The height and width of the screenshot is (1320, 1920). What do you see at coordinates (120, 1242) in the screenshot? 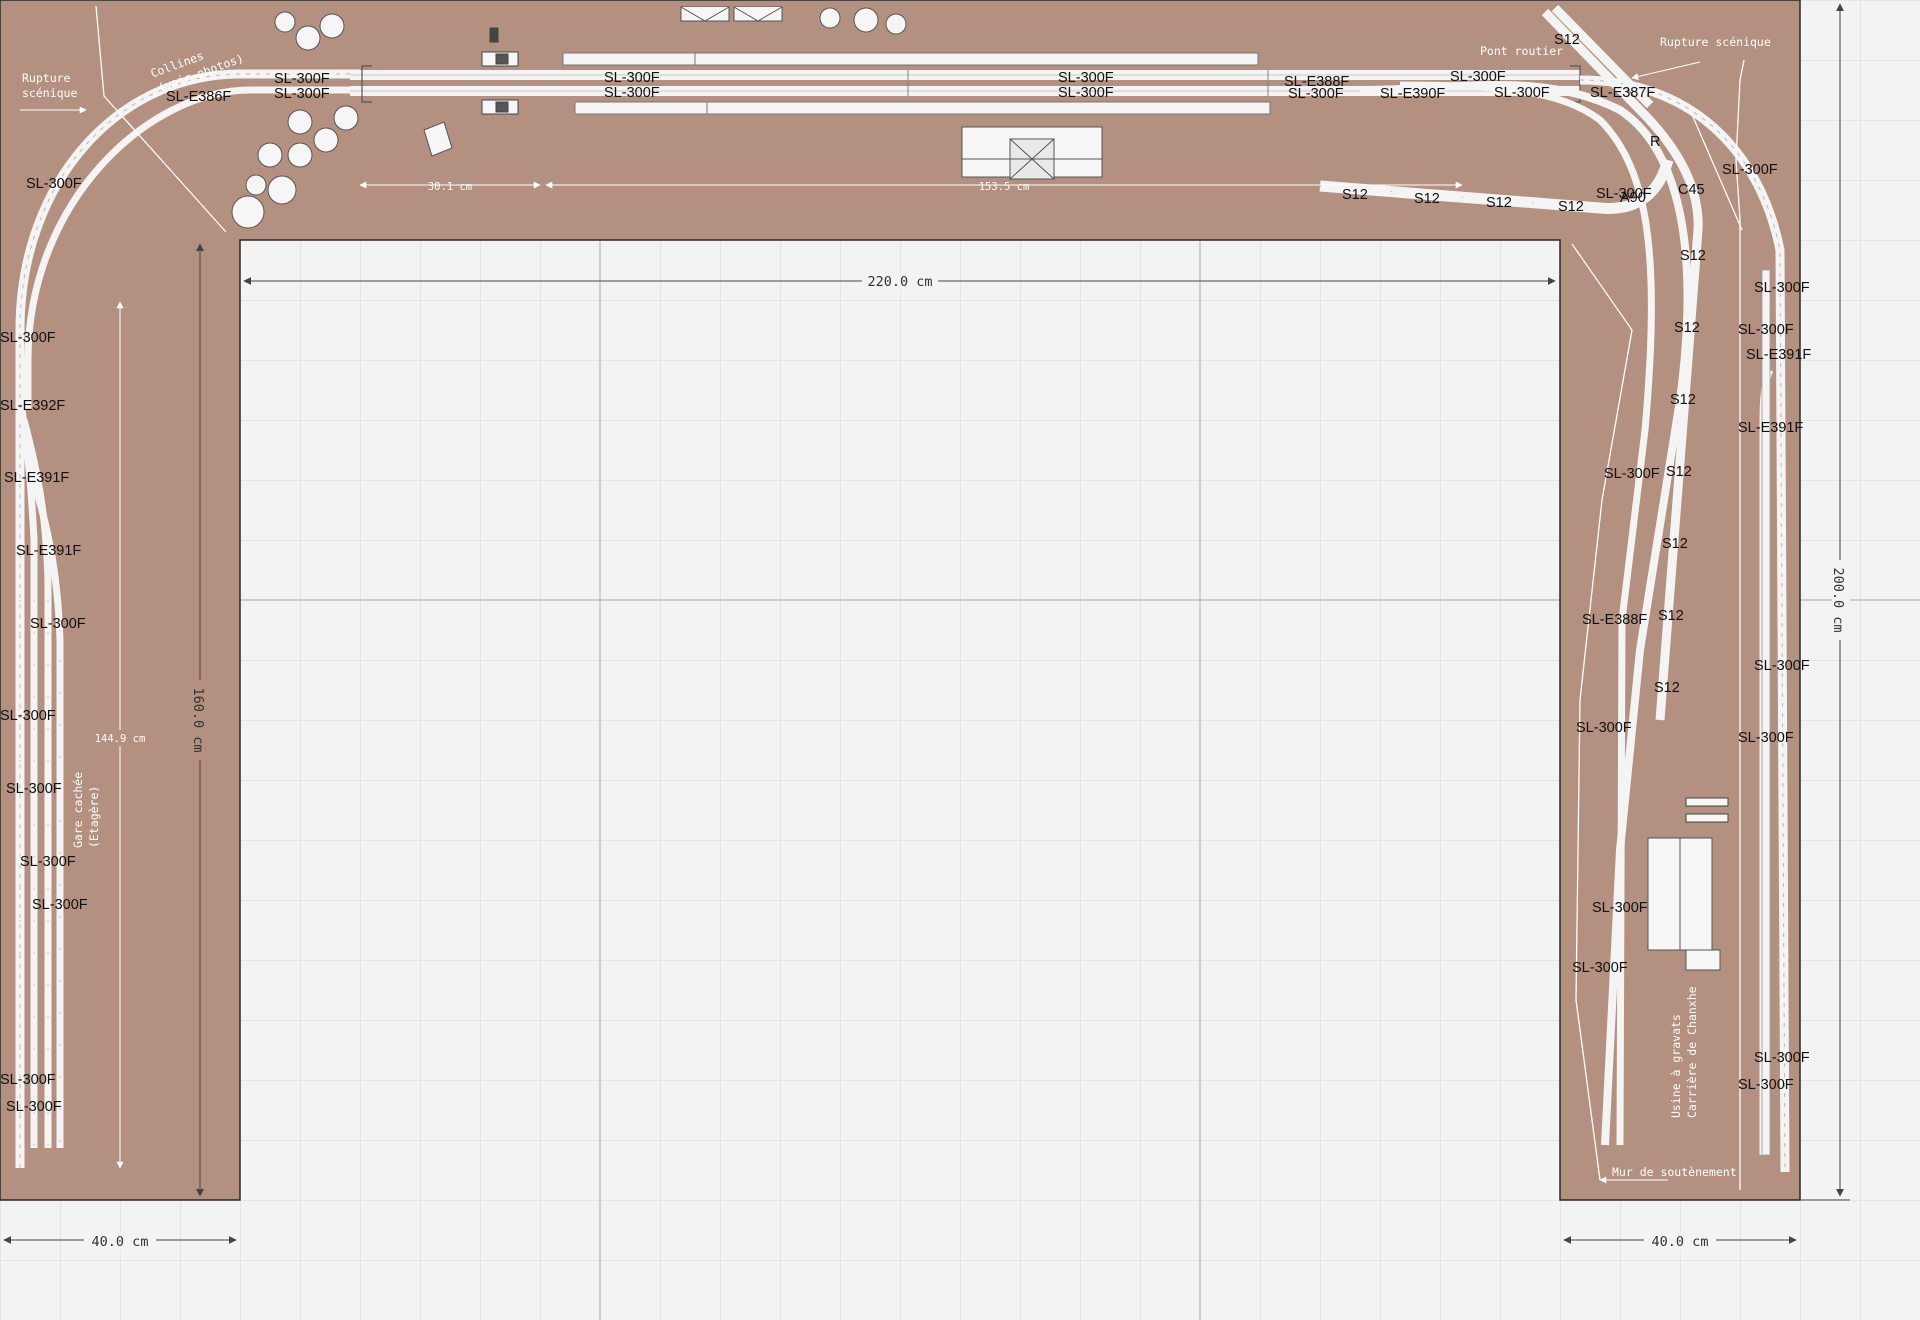
I see `dim-width-left: 40.0 cm` at bounding box center [120, 1242].